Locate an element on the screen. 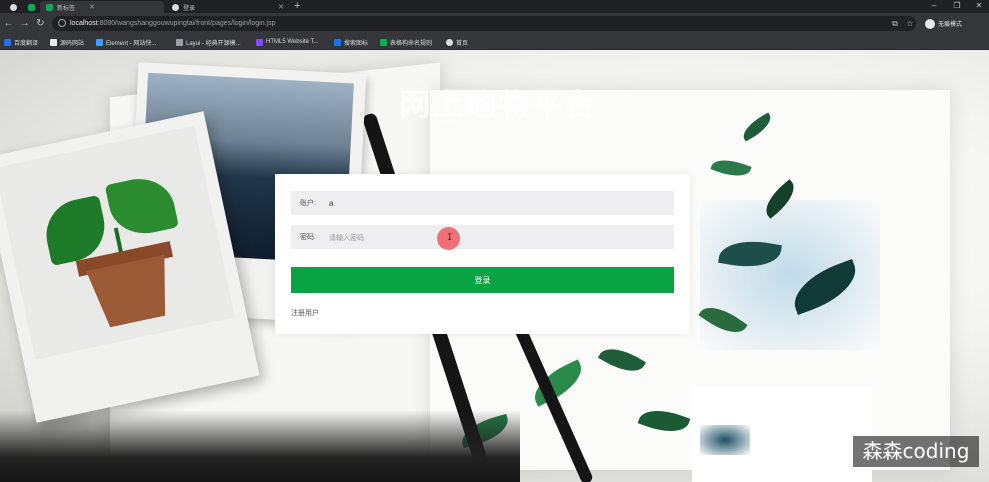 The image size is (989, 482). account-field: 账户: is located at coordinates (482, 203).